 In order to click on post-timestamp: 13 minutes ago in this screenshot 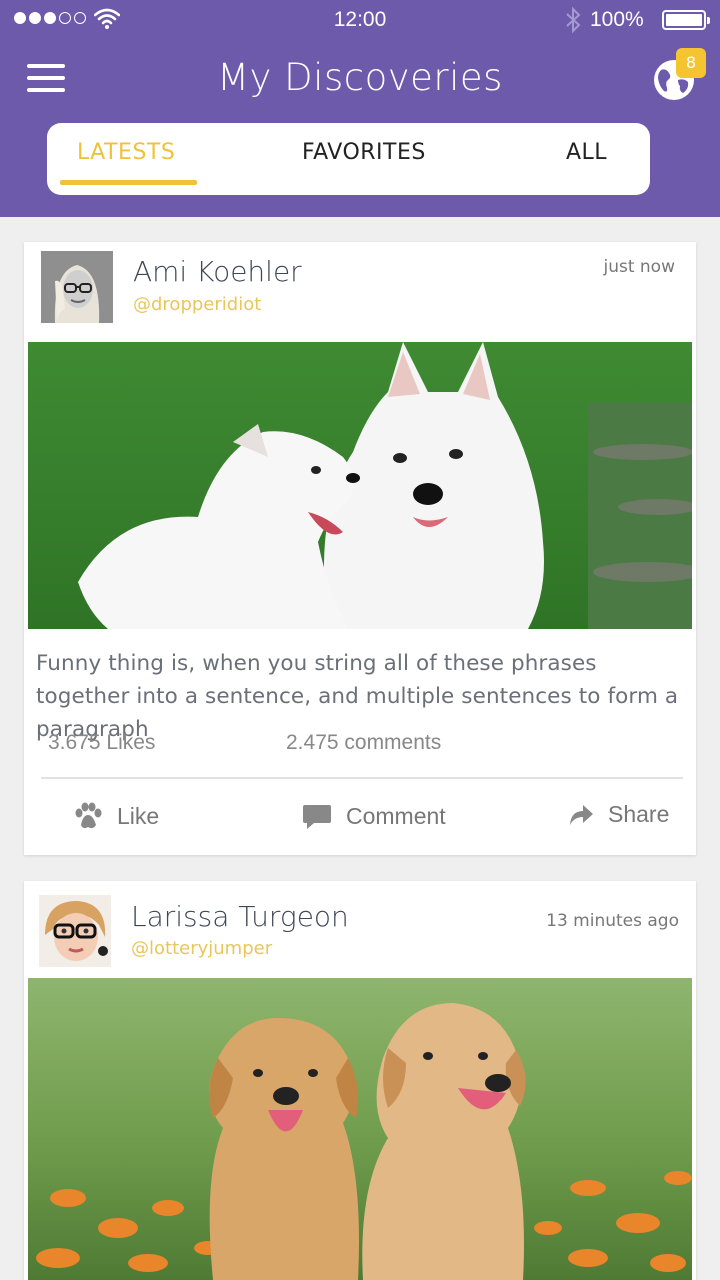, I will do `click(612, 921)`.